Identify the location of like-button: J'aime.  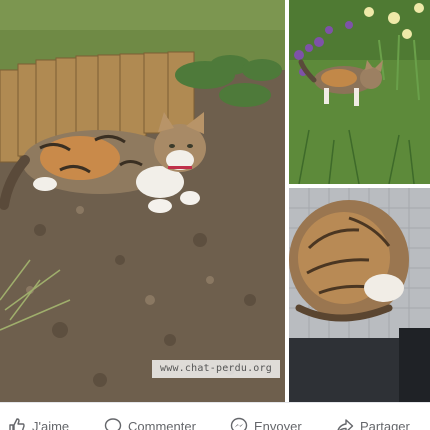
(38, 423).